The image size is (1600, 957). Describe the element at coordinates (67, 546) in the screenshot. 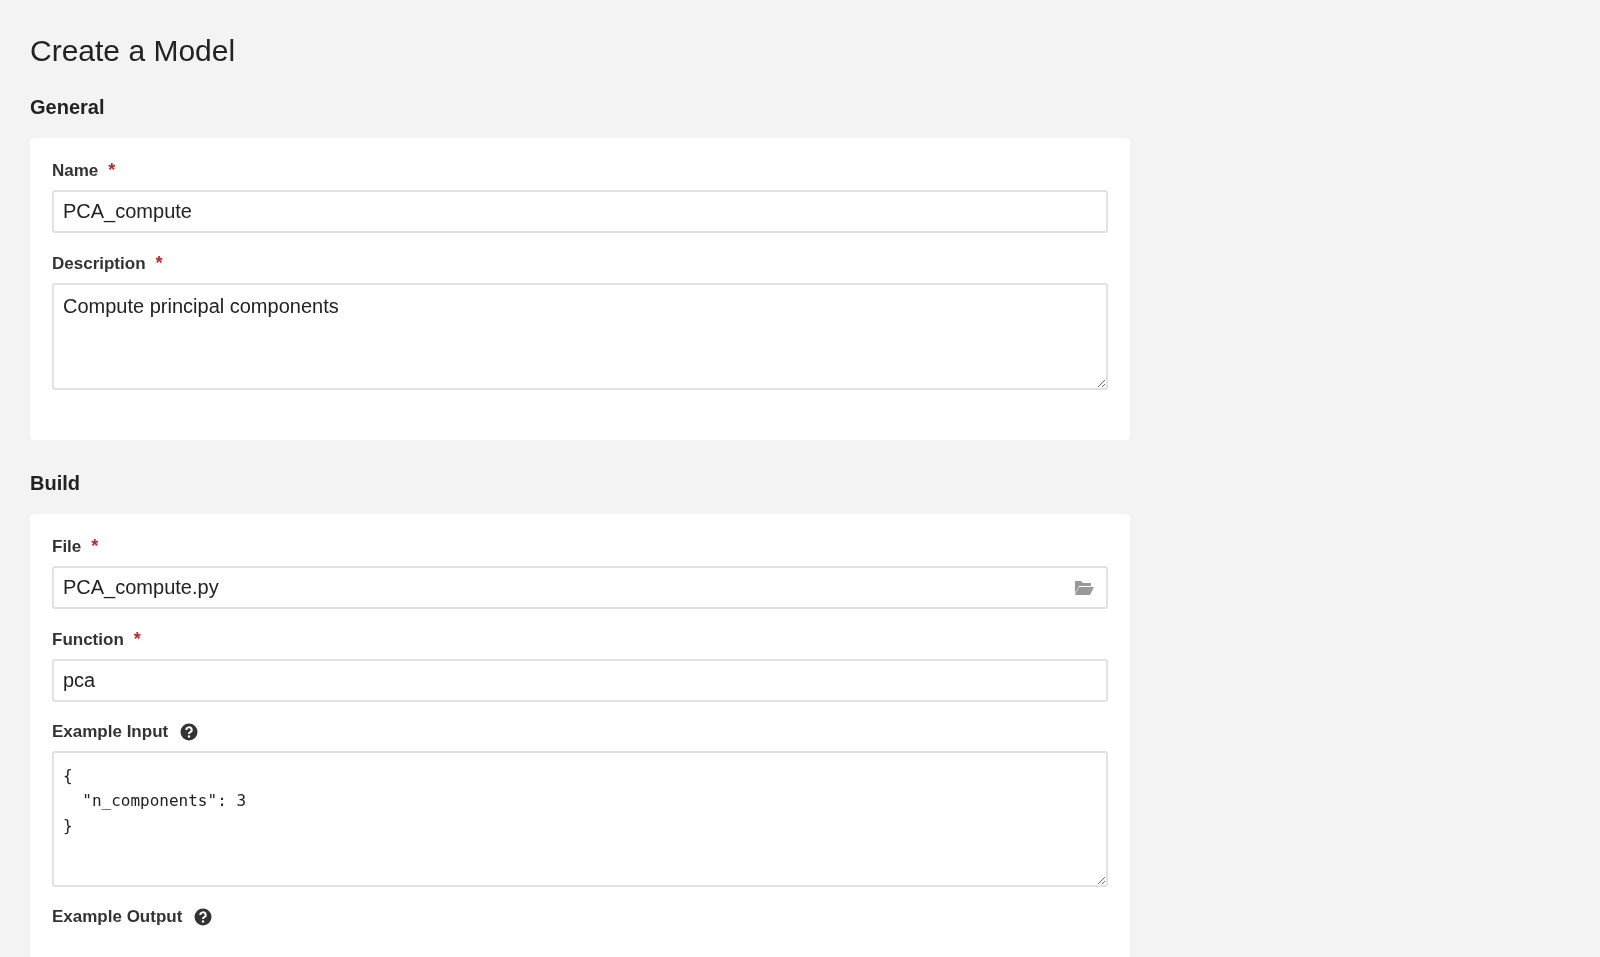

I see `field-label: File` at that location.